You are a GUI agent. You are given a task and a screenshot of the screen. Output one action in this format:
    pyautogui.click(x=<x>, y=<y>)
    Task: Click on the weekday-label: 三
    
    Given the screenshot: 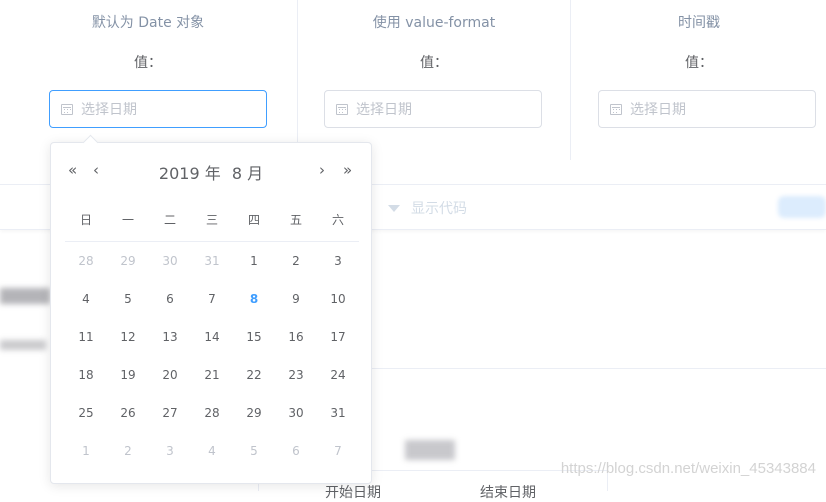 What is the action you would take?
    pyautogui.click(x=211, y=220)
    